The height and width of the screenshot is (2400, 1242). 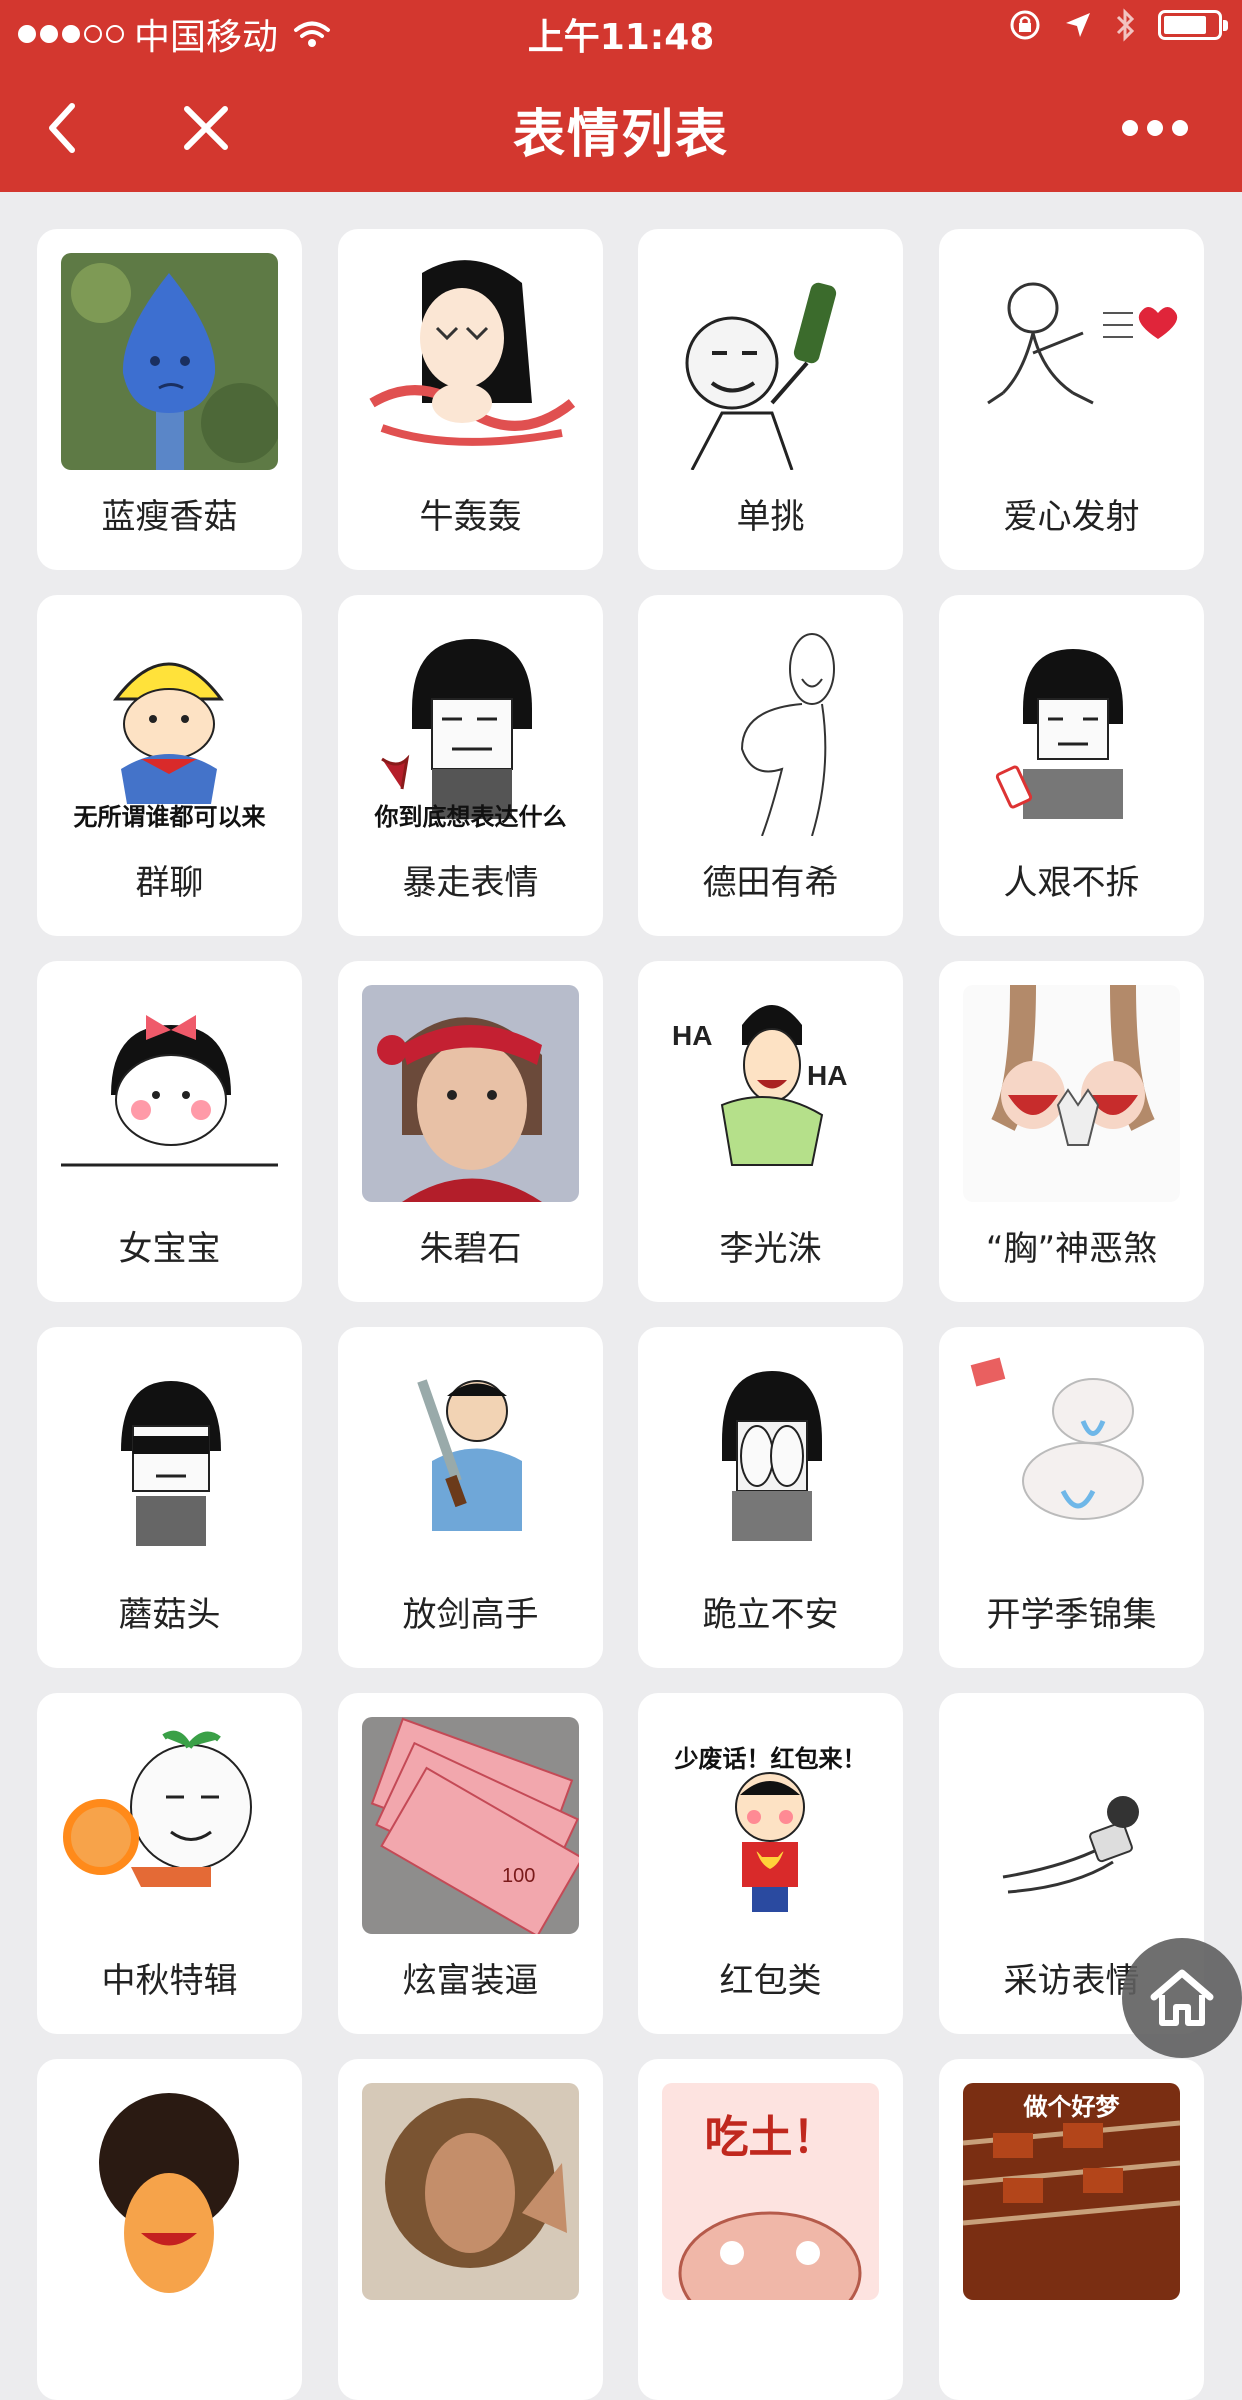 I want to click on more-button, so click(x=1155, y=128).